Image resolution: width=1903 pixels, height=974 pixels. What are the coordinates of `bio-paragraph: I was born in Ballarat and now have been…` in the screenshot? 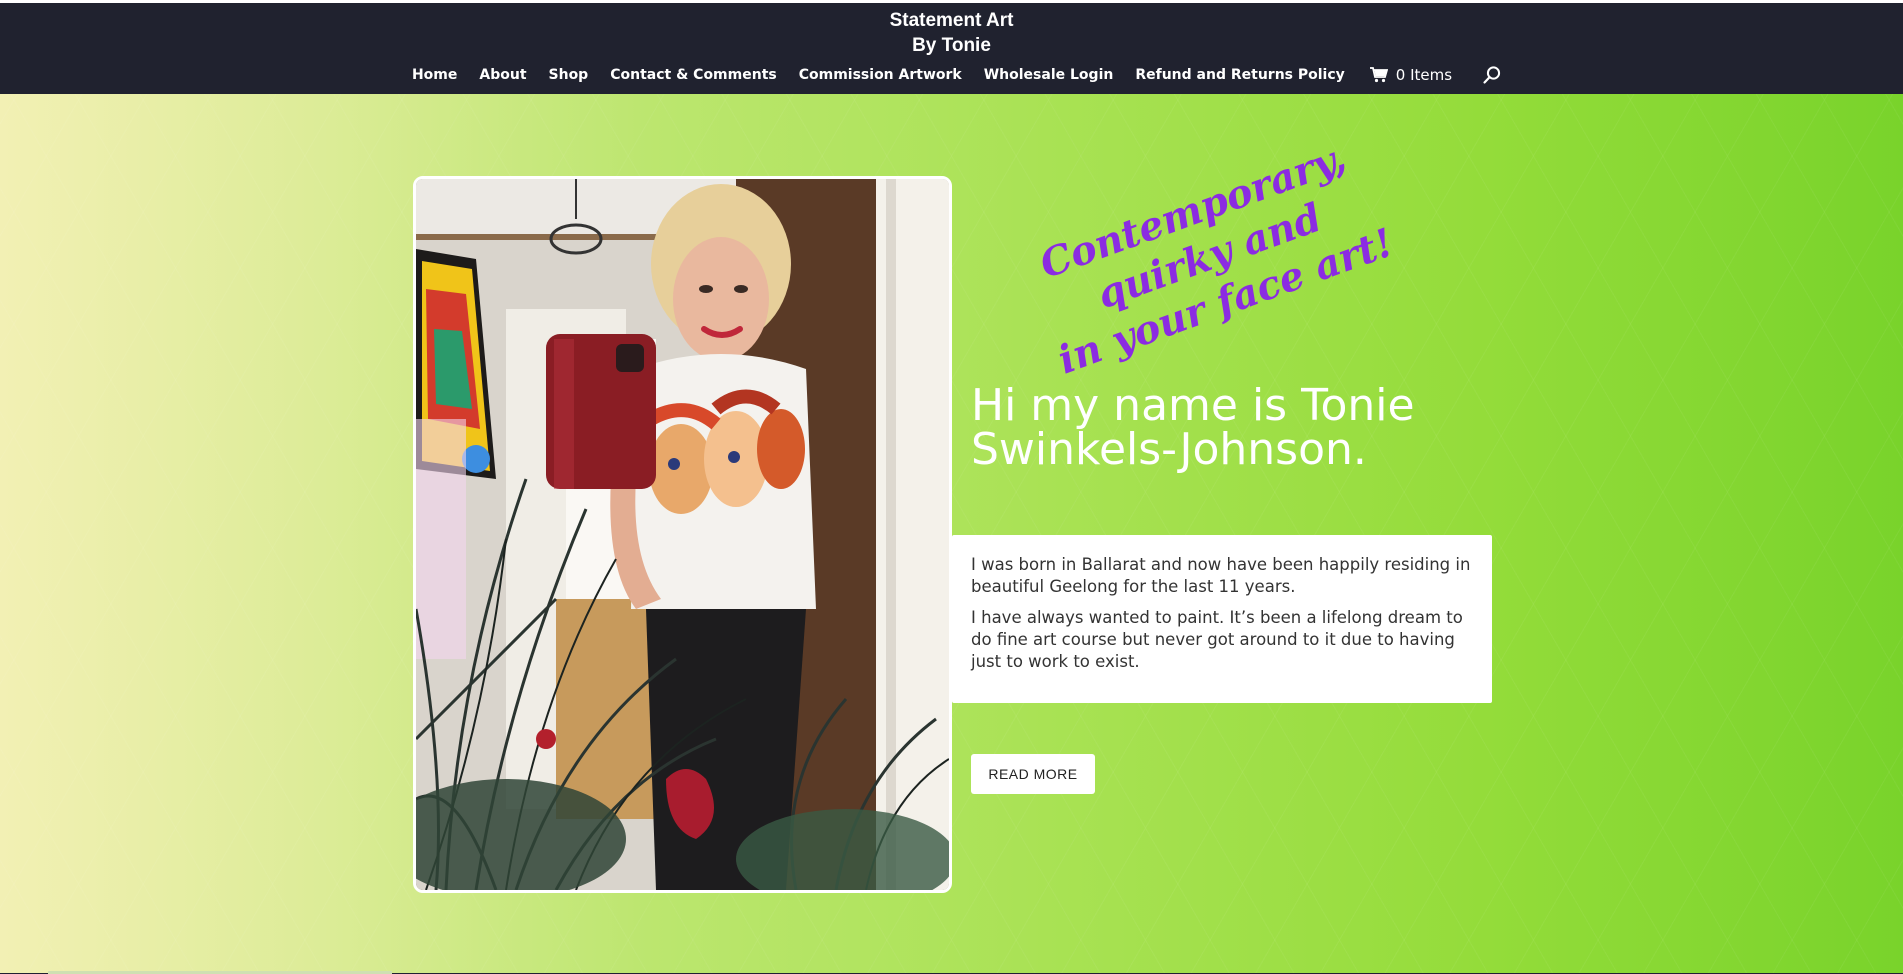 It's located at (1221, 575).